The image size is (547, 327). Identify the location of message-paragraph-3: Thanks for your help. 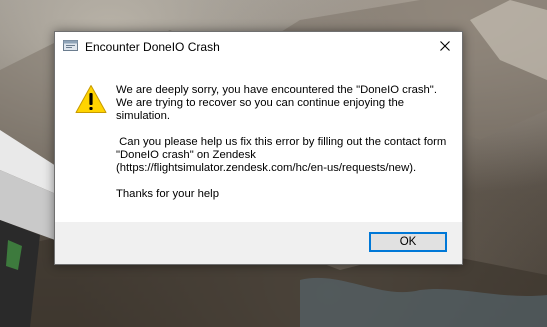
(167, 194).